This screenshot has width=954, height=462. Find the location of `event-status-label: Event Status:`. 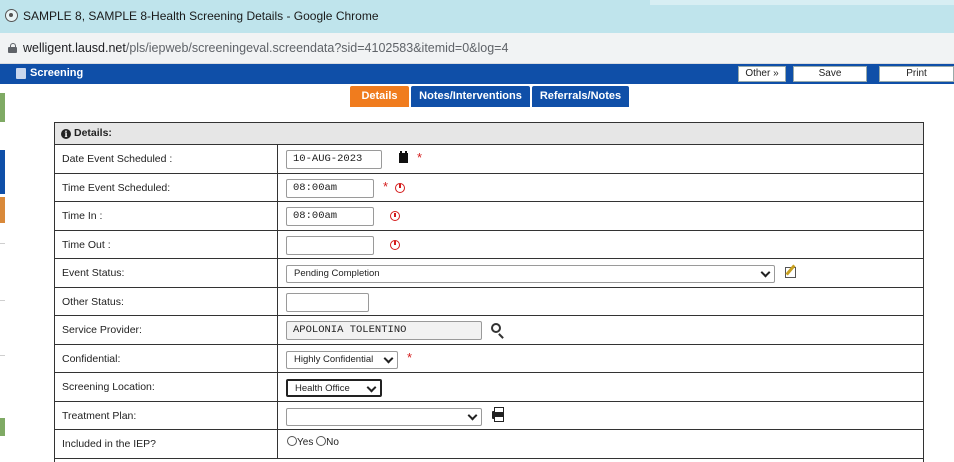

event-status-label: Event Status: is located at coordinates (166, 273).